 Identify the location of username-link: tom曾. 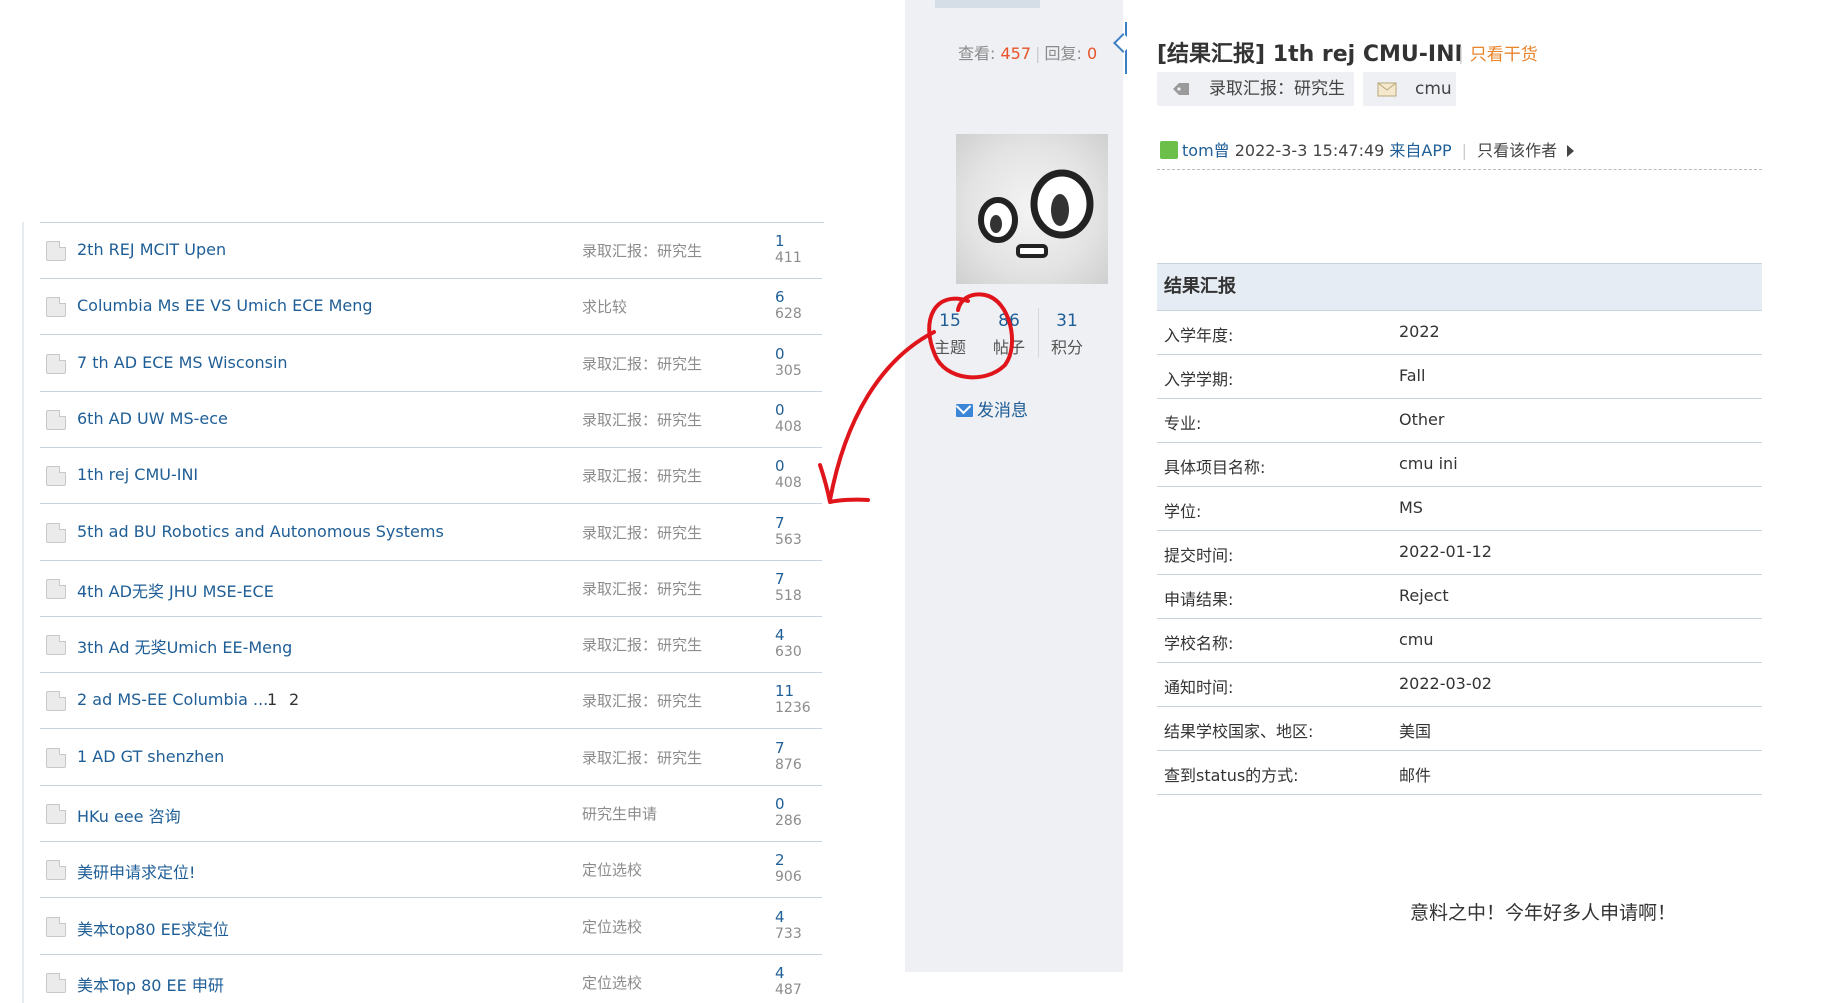
(1206, 150).